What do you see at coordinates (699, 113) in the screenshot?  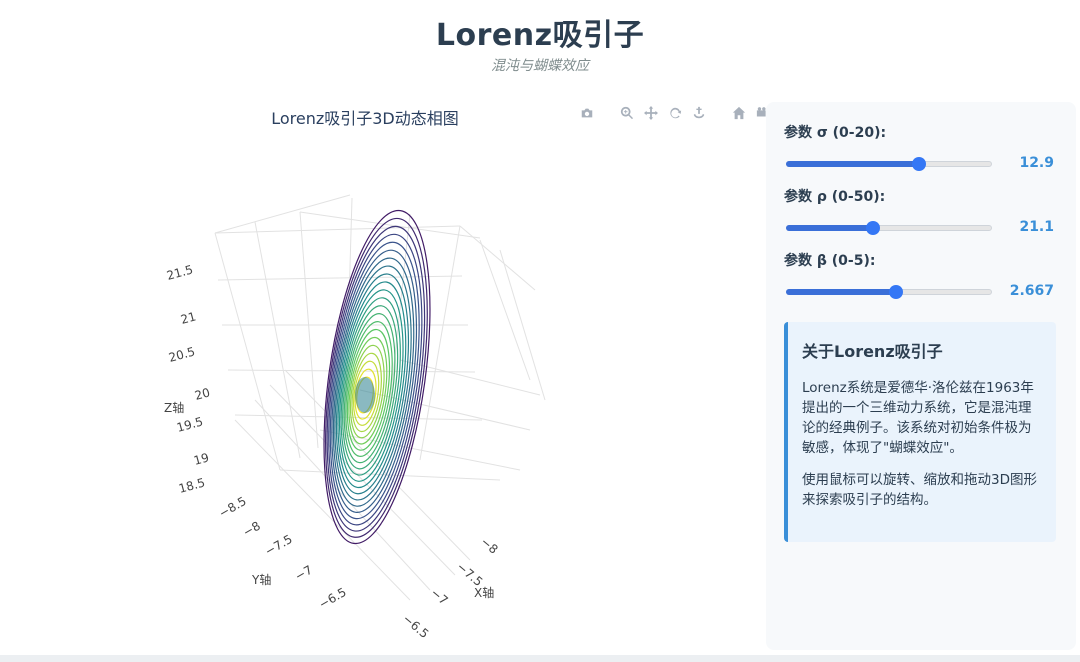 I see `turntable-icon` at bounding box center [699, 113].